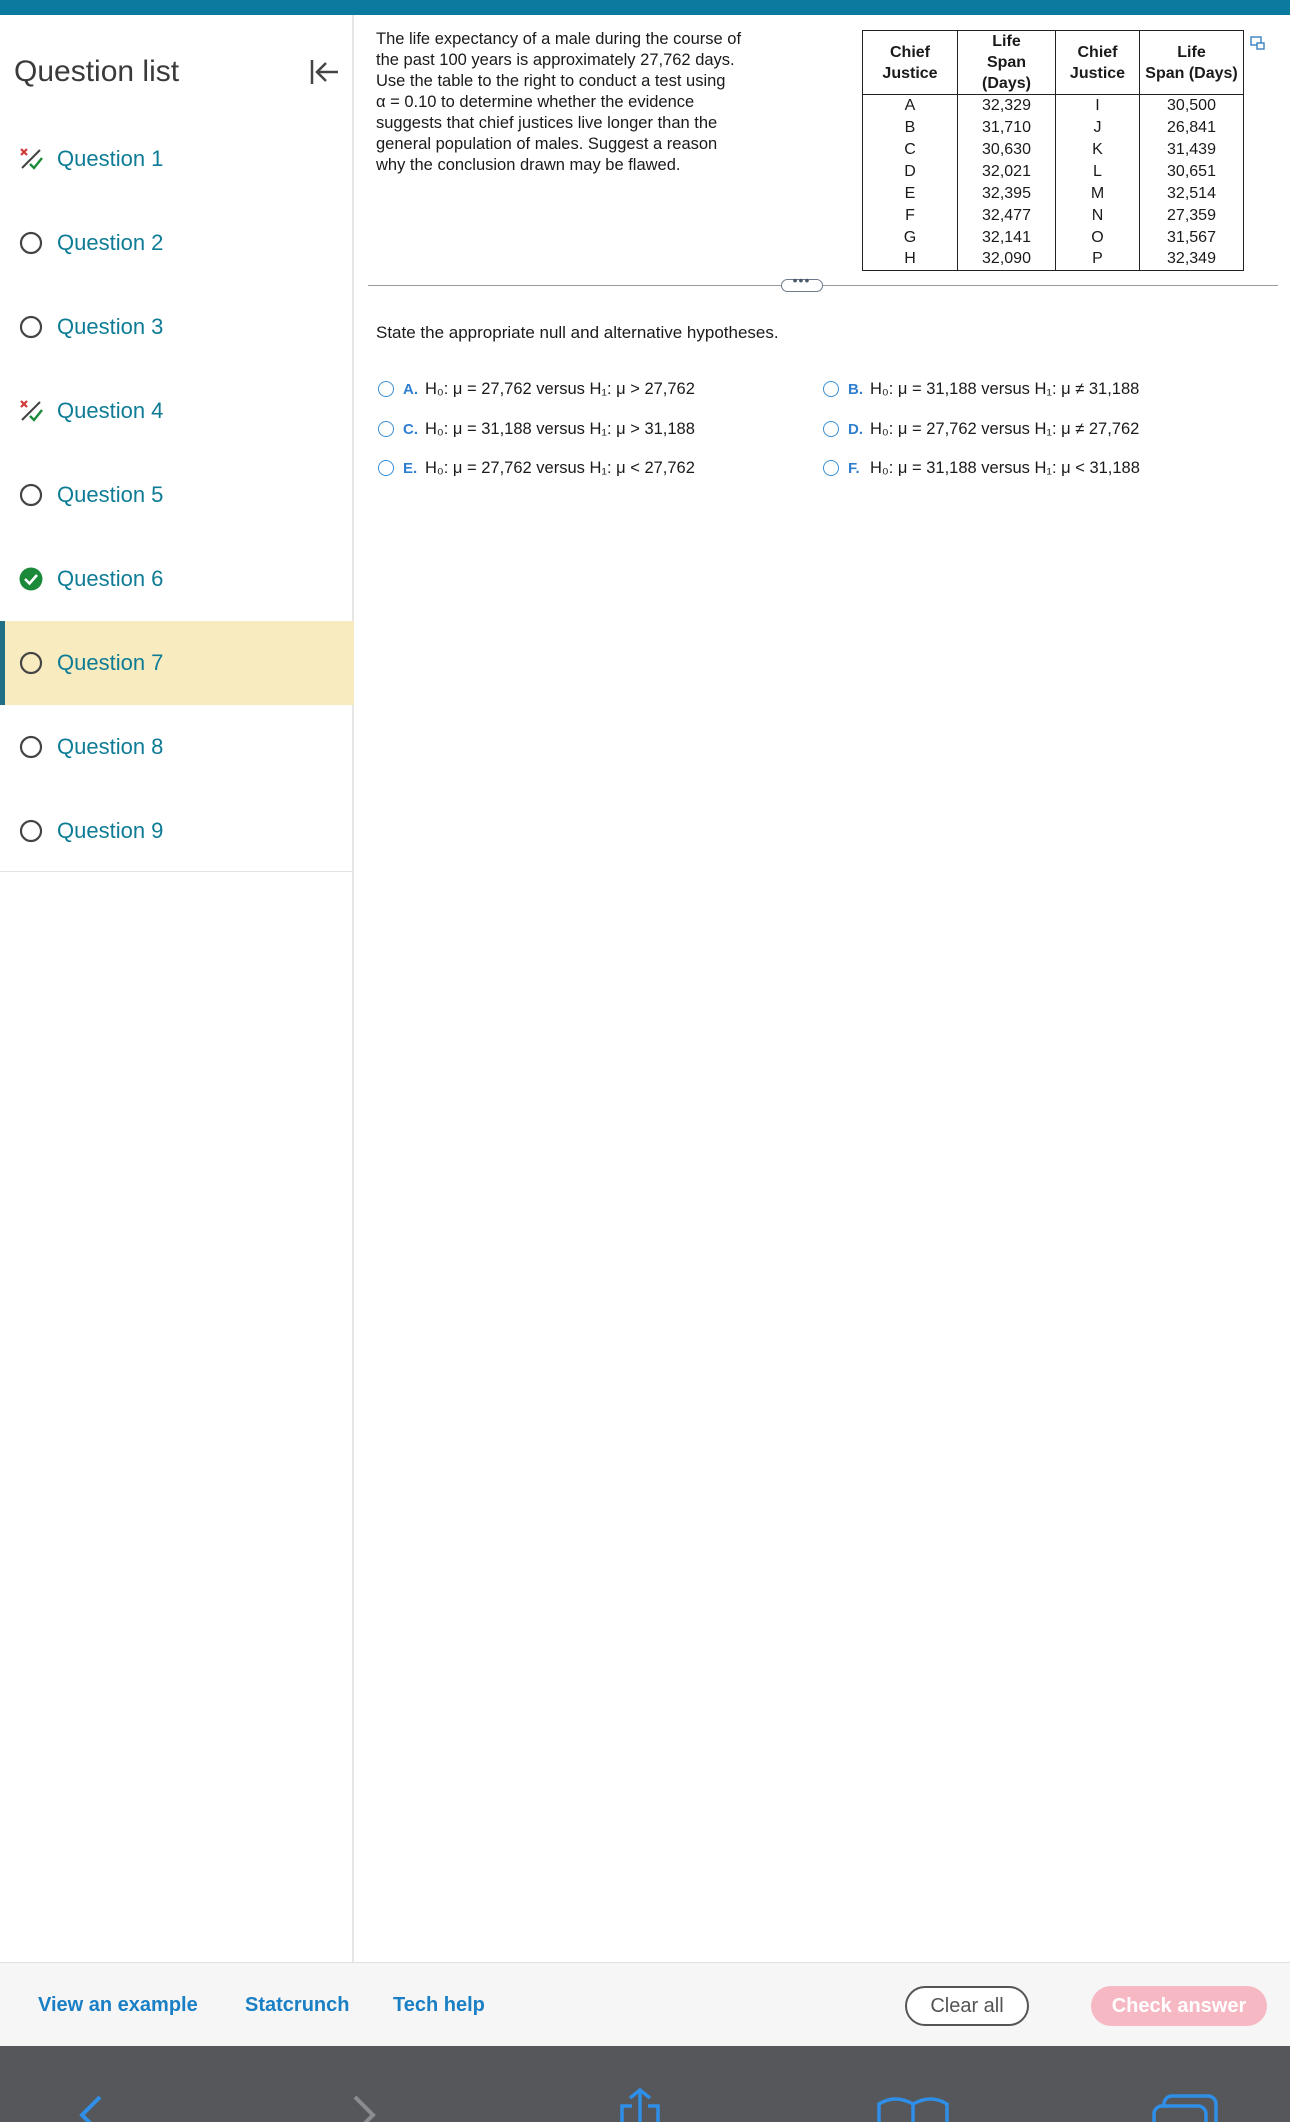  What do you see at coordinates (1053, 215) in the screenshot?
I see `table-row: F 32,477 N 27,359` at bounding box center [1053, 215].